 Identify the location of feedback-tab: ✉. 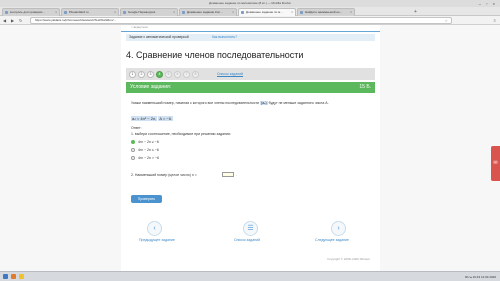
(495, 163).